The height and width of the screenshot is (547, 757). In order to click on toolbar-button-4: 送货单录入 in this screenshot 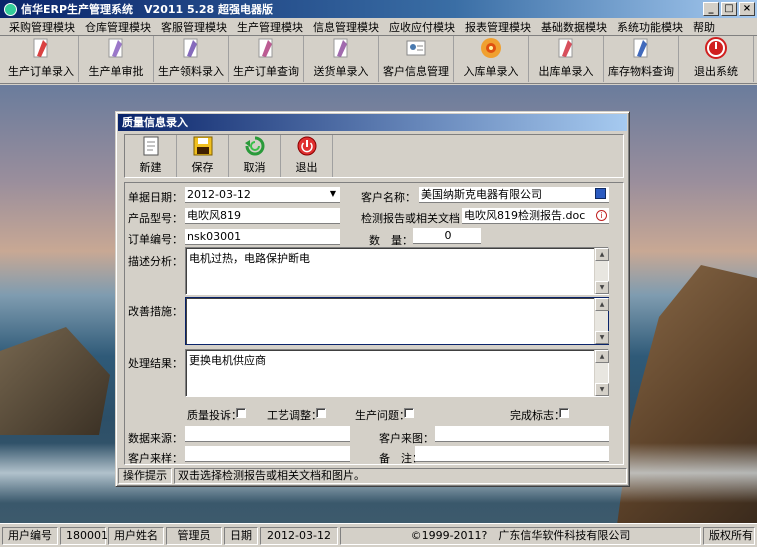, I will do `click(341, 59)`.